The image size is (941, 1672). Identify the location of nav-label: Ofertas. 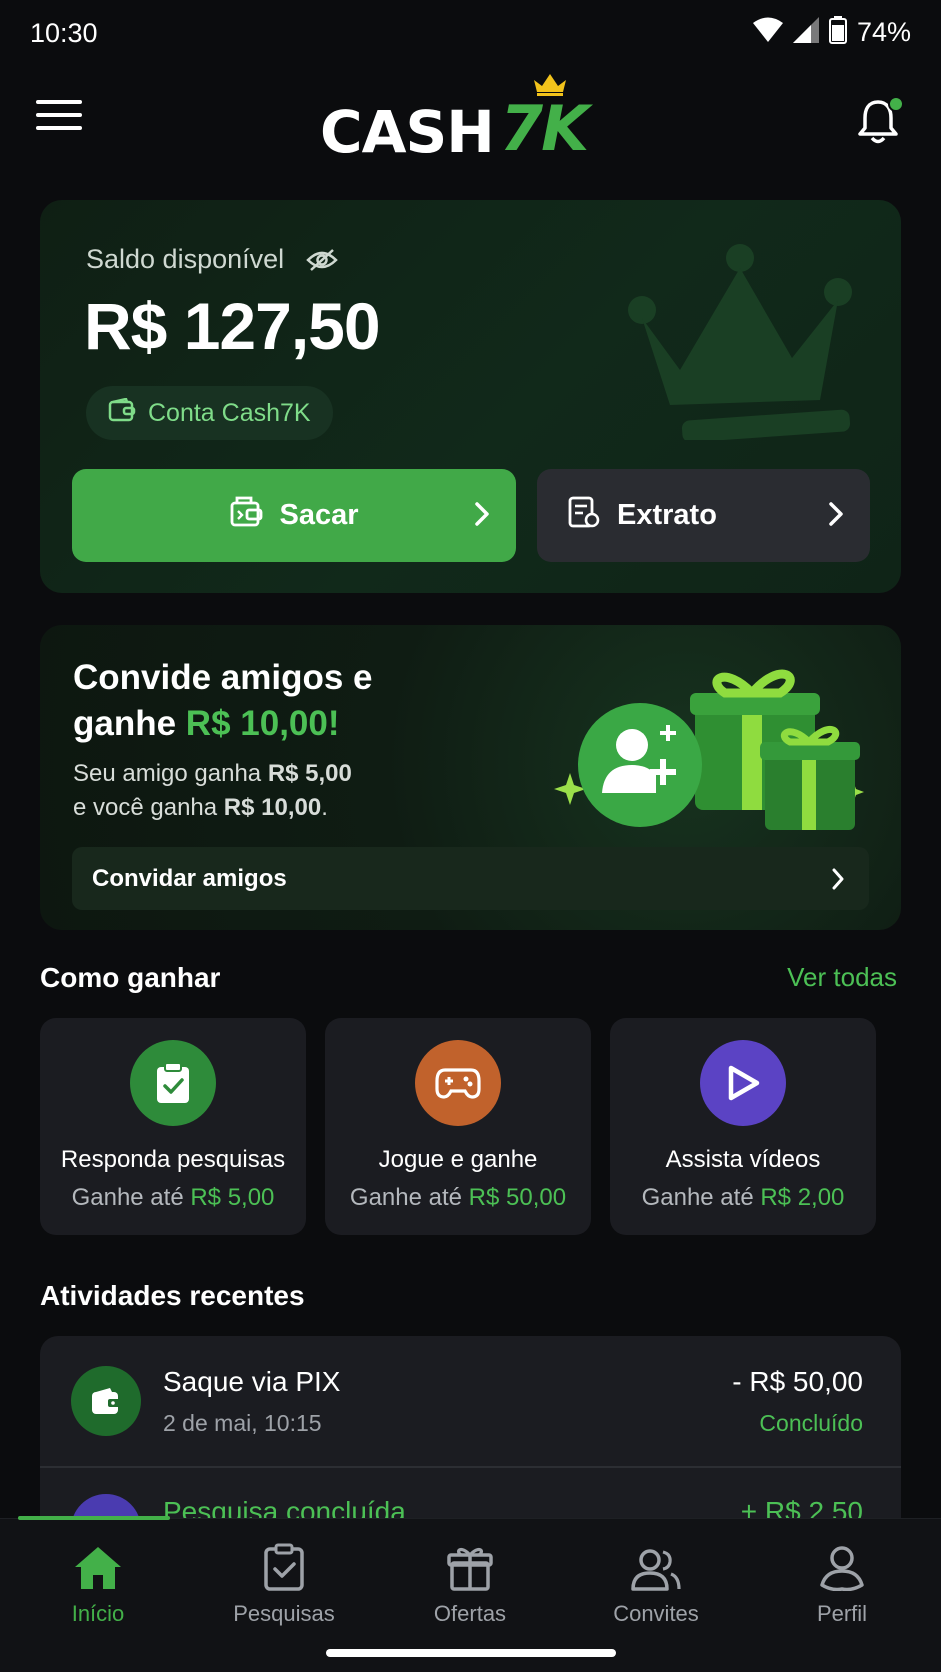
(470, 1613).